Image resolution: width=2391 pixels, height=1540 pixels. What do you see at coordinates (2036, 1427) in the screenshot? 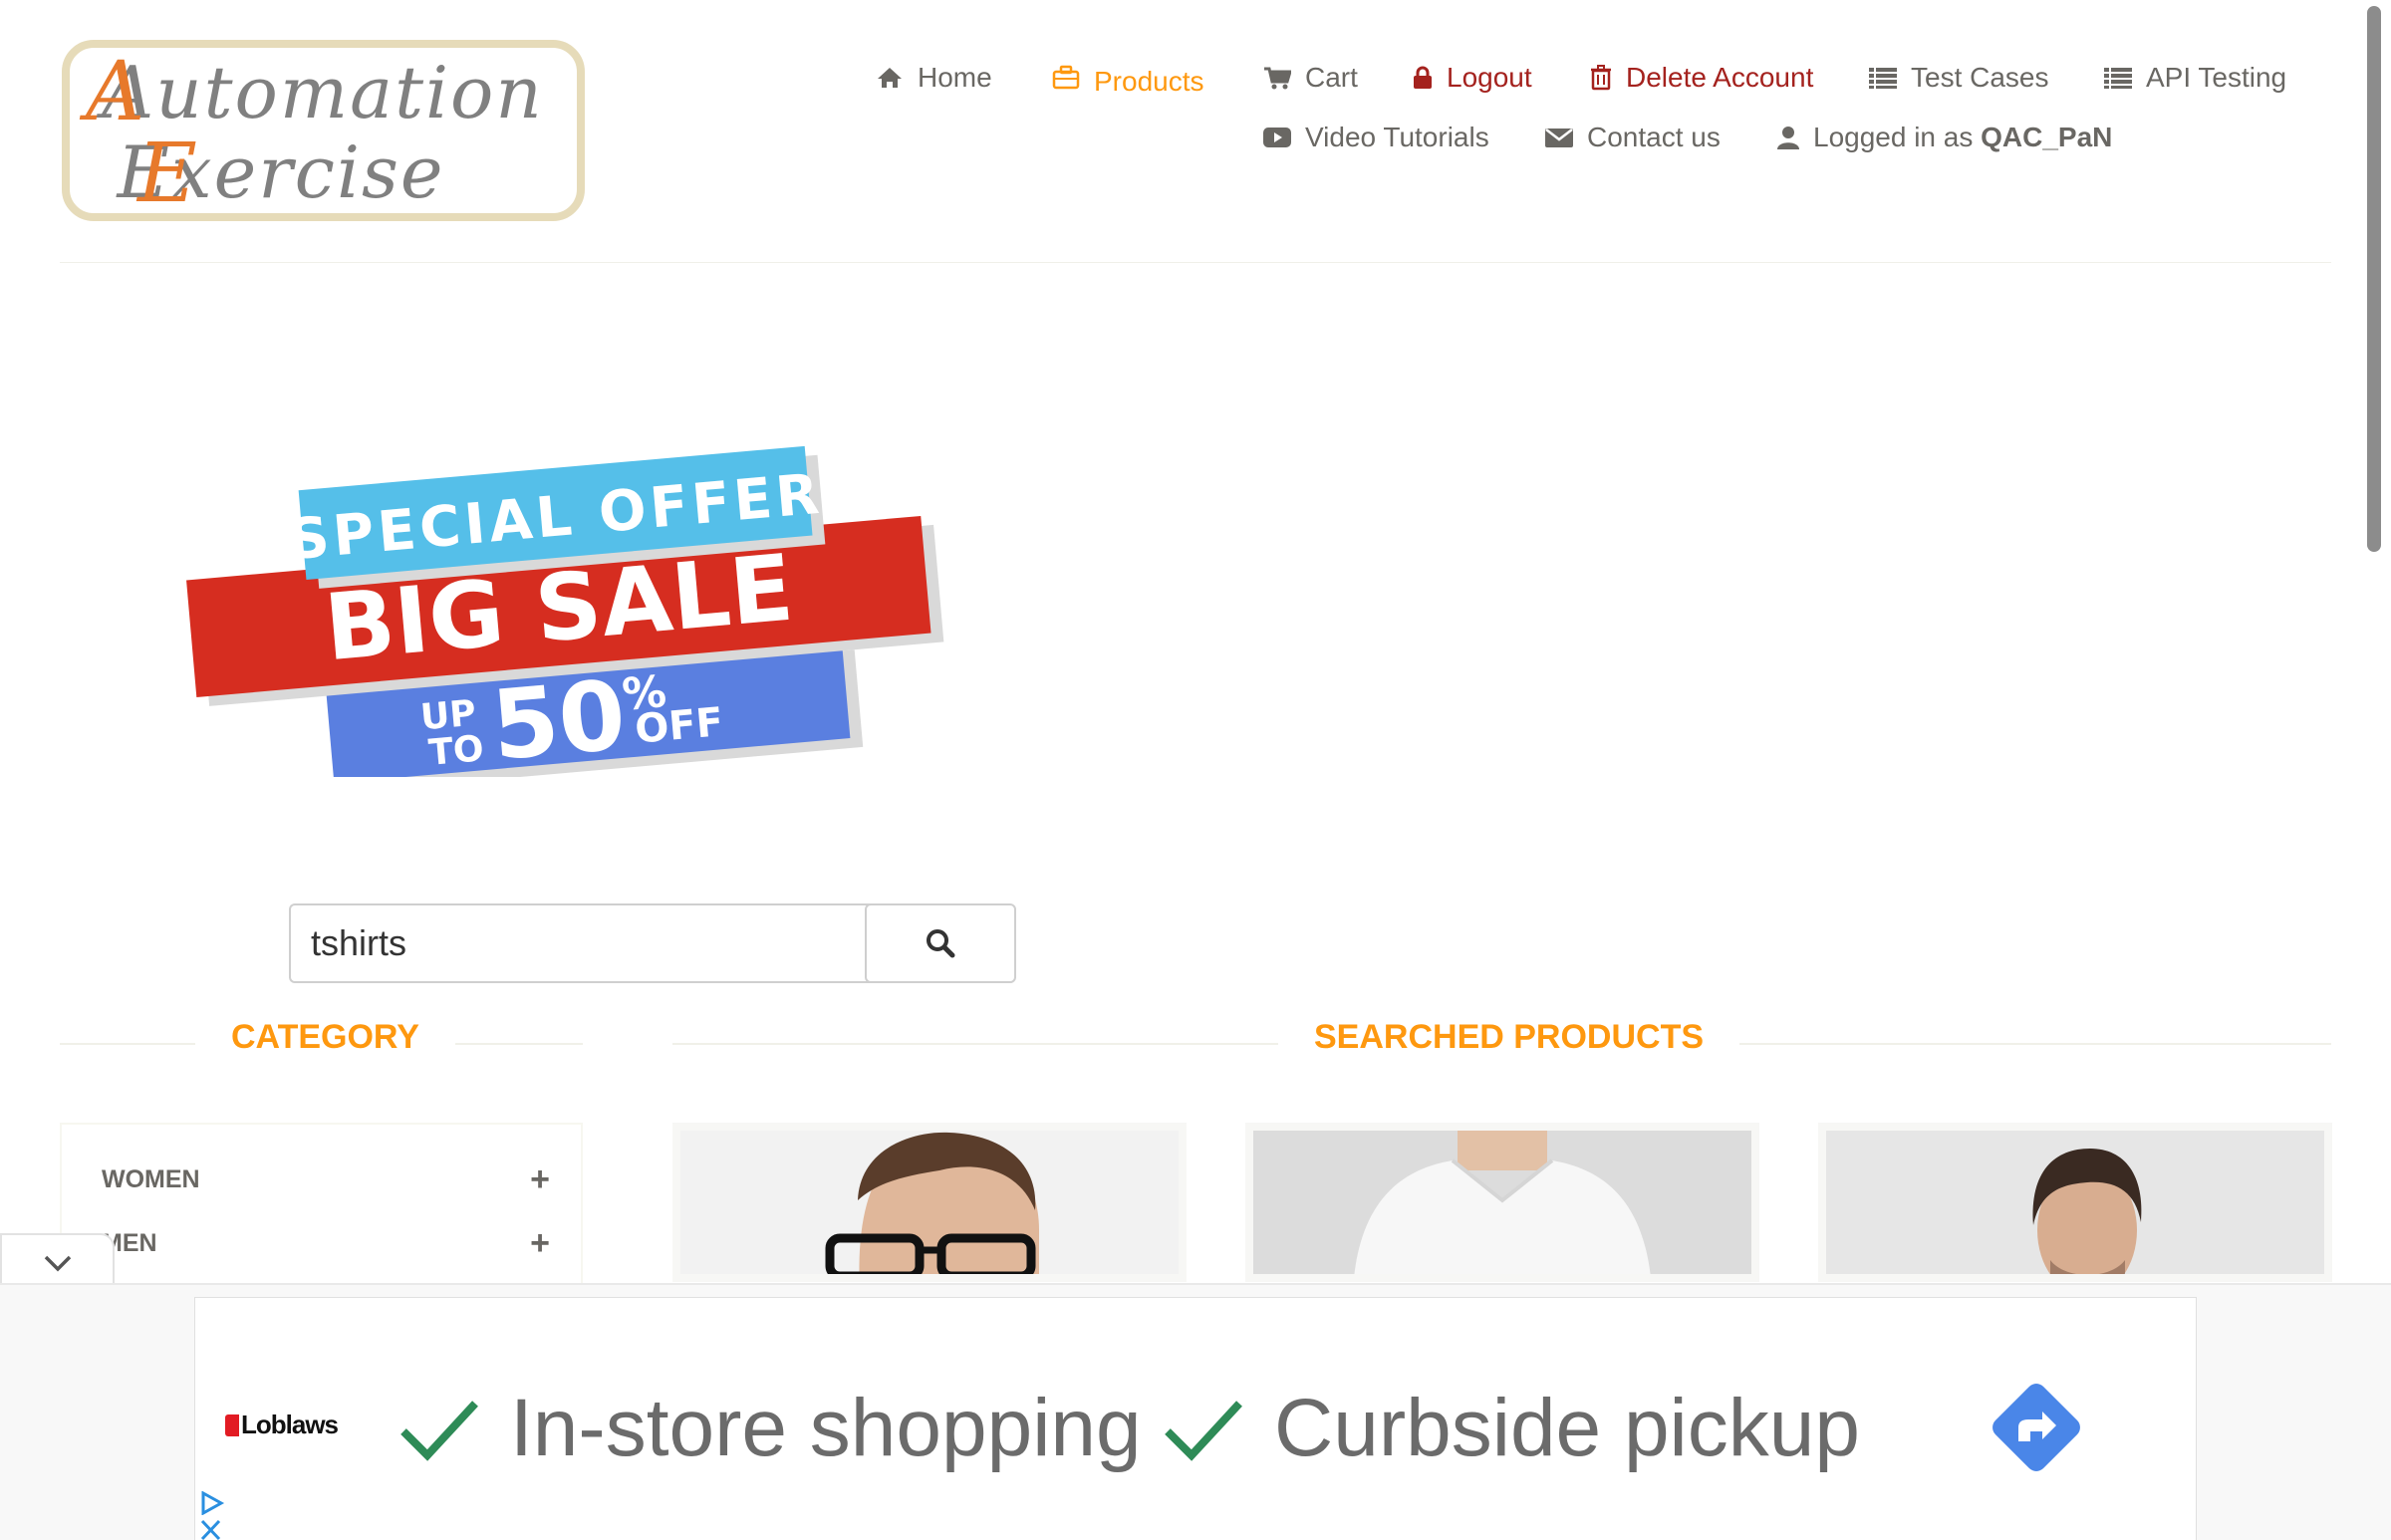
I see `directions-arrow-icon` at bounding box center [2036, 1427].